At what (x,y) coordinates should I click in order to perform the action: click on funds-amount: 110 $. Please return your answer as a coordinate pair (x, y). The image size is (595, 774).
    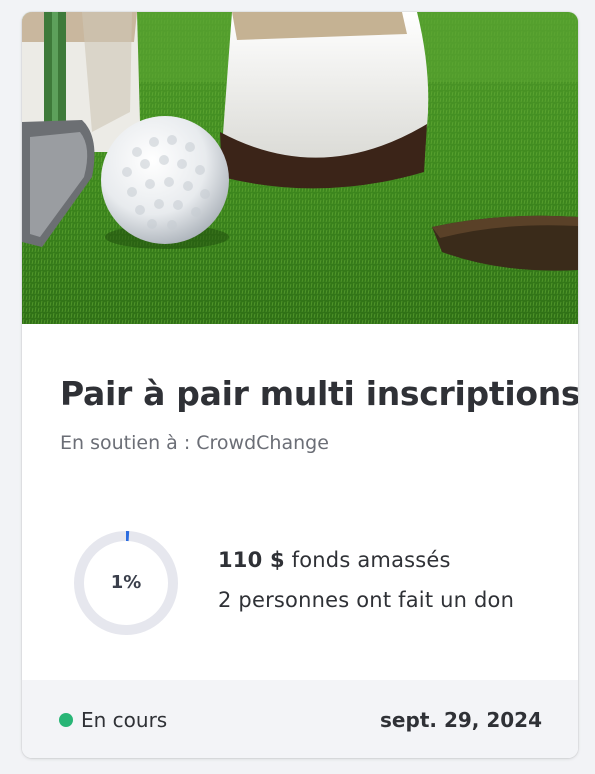
    Looking at the image, I should click on (251, 560).